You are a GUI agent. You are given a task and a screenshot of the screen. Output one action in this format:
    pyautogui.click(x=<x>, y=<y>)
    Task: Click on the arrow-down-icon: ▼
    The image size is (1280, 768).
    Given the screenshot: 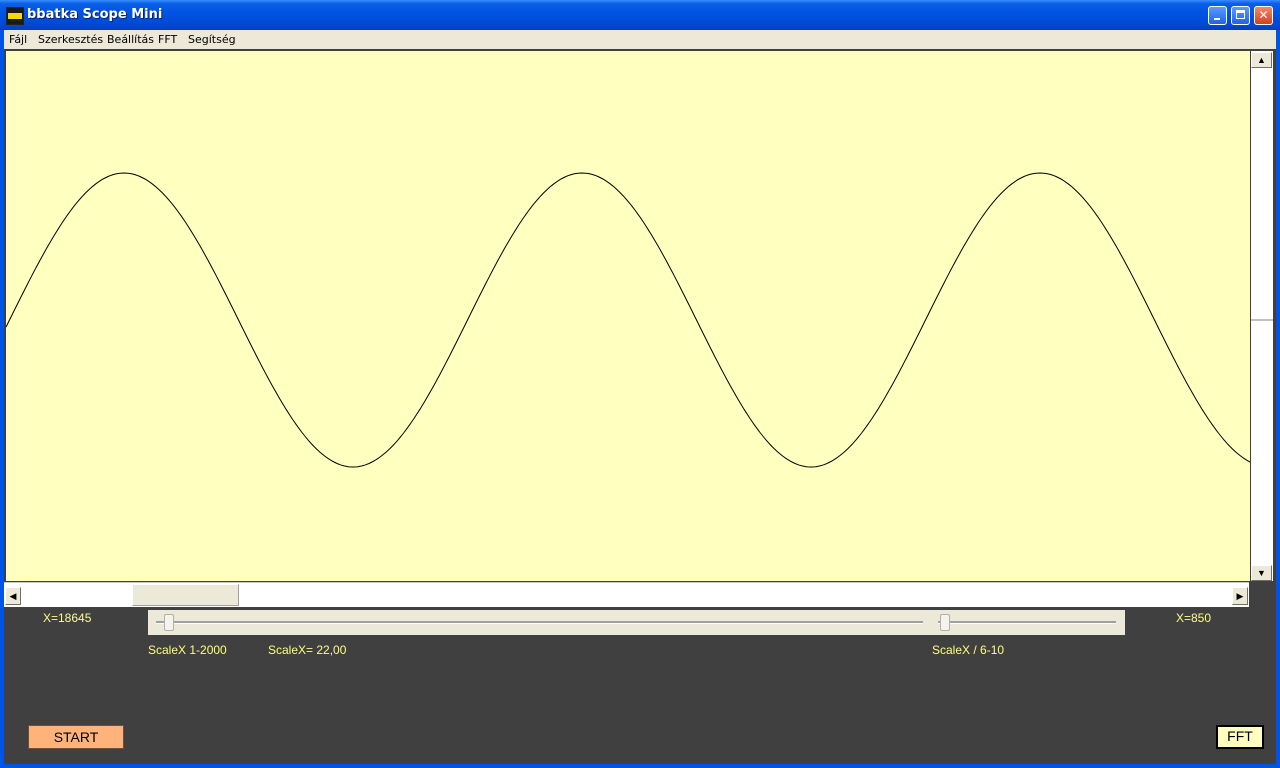 What is the action you would take?
    pyautogui.click(x=1261, y=573)
    